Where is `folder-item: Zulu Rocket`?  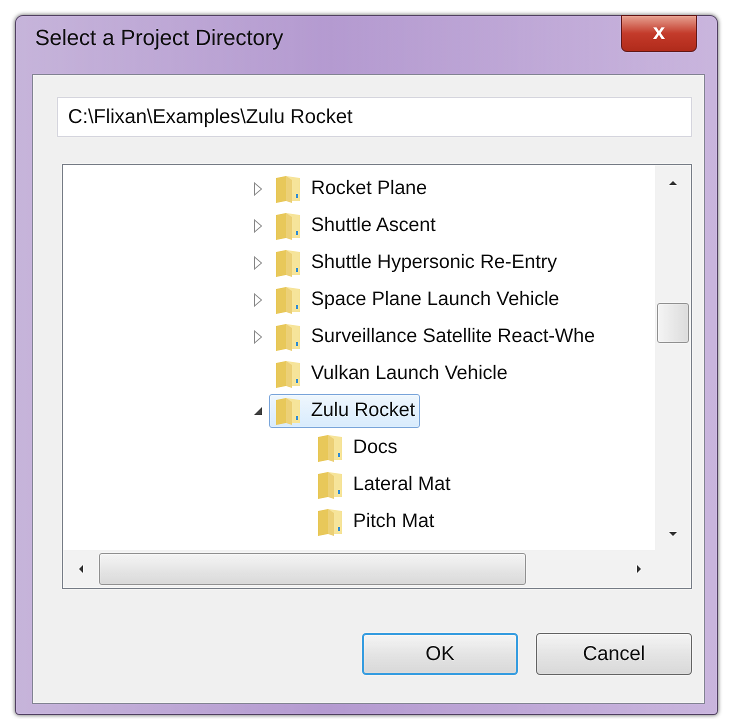 folder-item: Zulu Rocket is located at coordinates (344, 411).